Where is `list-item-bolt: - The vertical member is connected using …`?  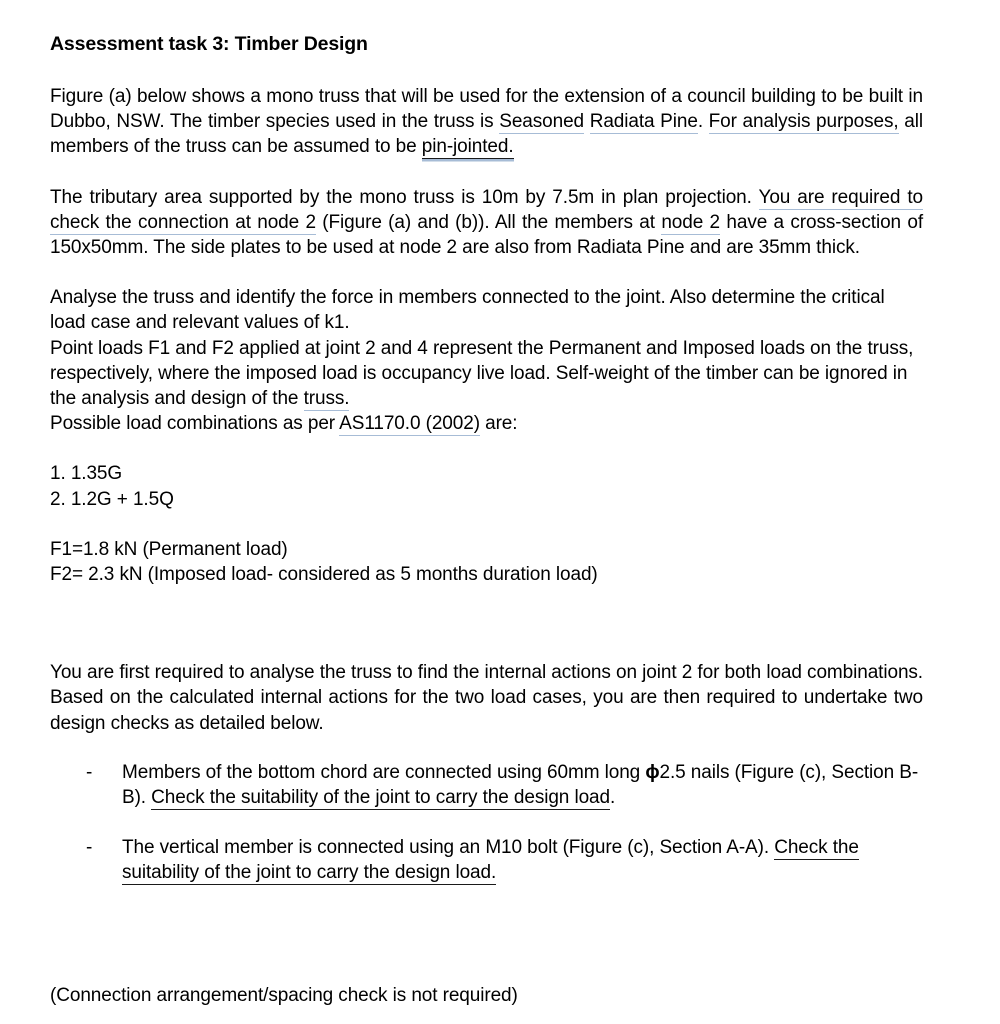 list-item-bolt: - The vertical member is connected using … is located at coordinates (486, 860).